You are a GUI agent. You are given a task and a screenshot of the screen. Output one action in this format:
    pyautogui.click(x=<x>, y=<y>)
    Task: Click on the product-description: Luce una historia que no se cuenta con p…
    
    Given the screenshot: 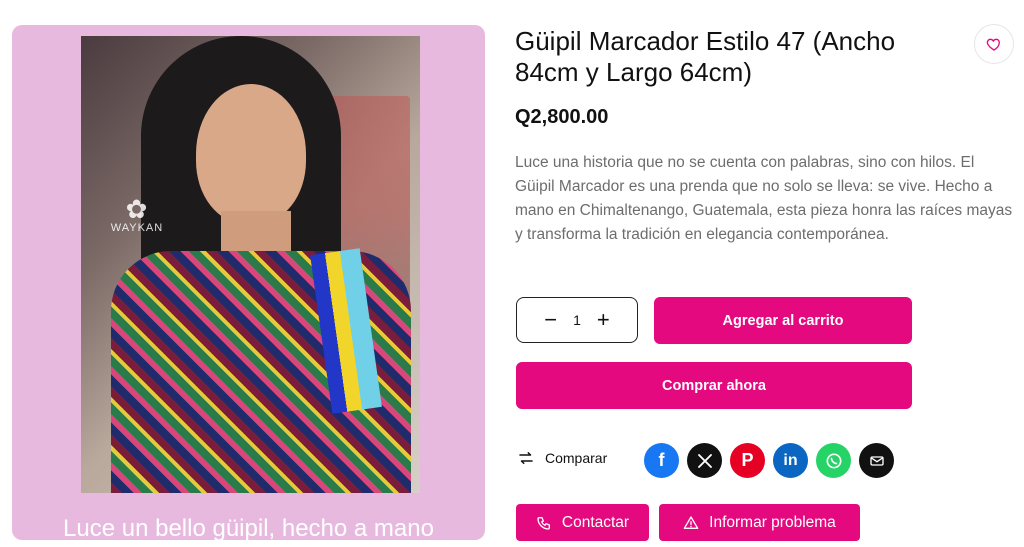 What is the action you would take?
    pyautogui.click(x=764, y=198)
    